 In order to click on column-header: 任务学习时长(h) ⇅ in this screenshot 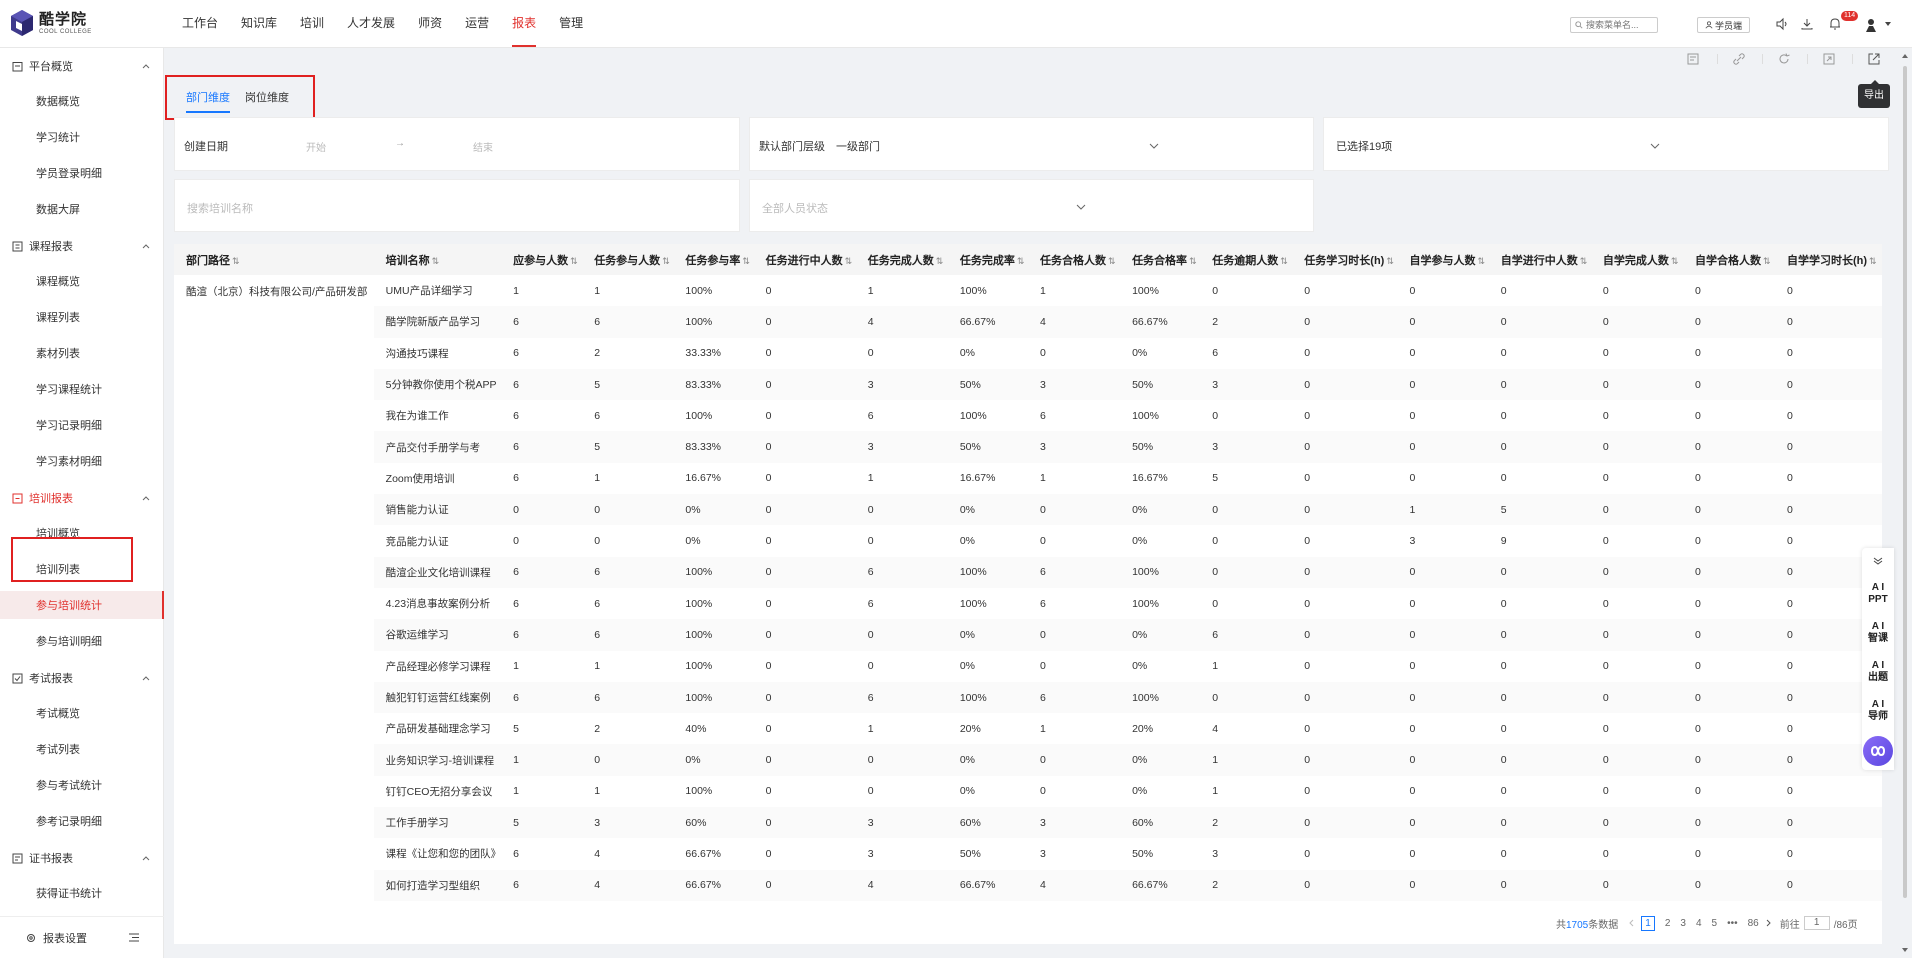, I will do `click(1345, 259)`.